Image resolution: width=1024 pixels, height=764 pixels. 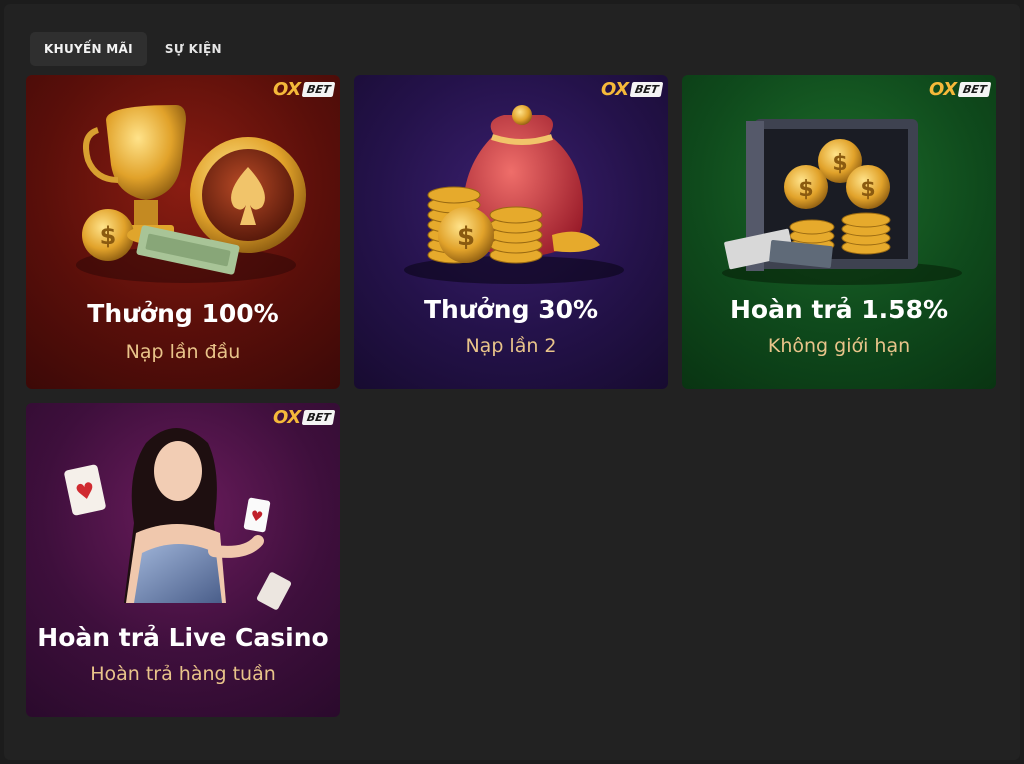 I want to click on trophy-chip-coins-illustration: $, so click(x=191, y=194).